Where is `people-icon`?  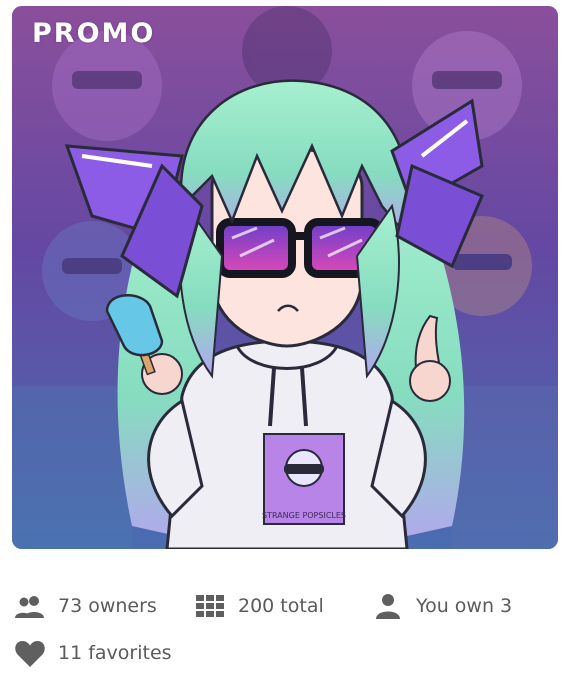 people-icon is located at coordinates (30, 606).